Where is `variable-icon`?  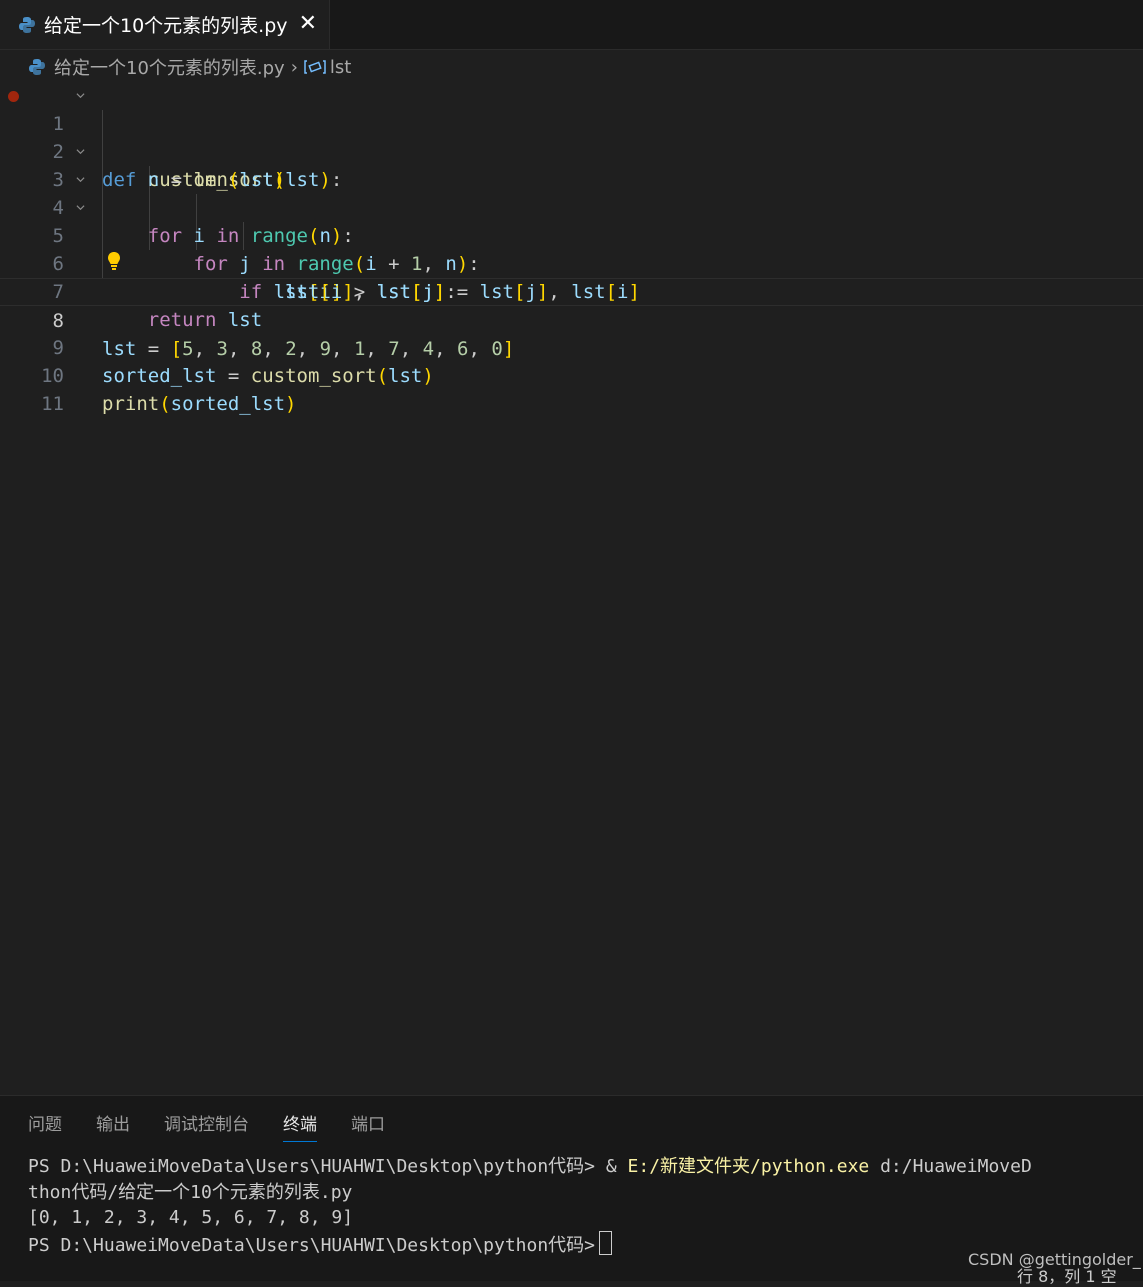
variable-icon is located at coordinates (315, 67).